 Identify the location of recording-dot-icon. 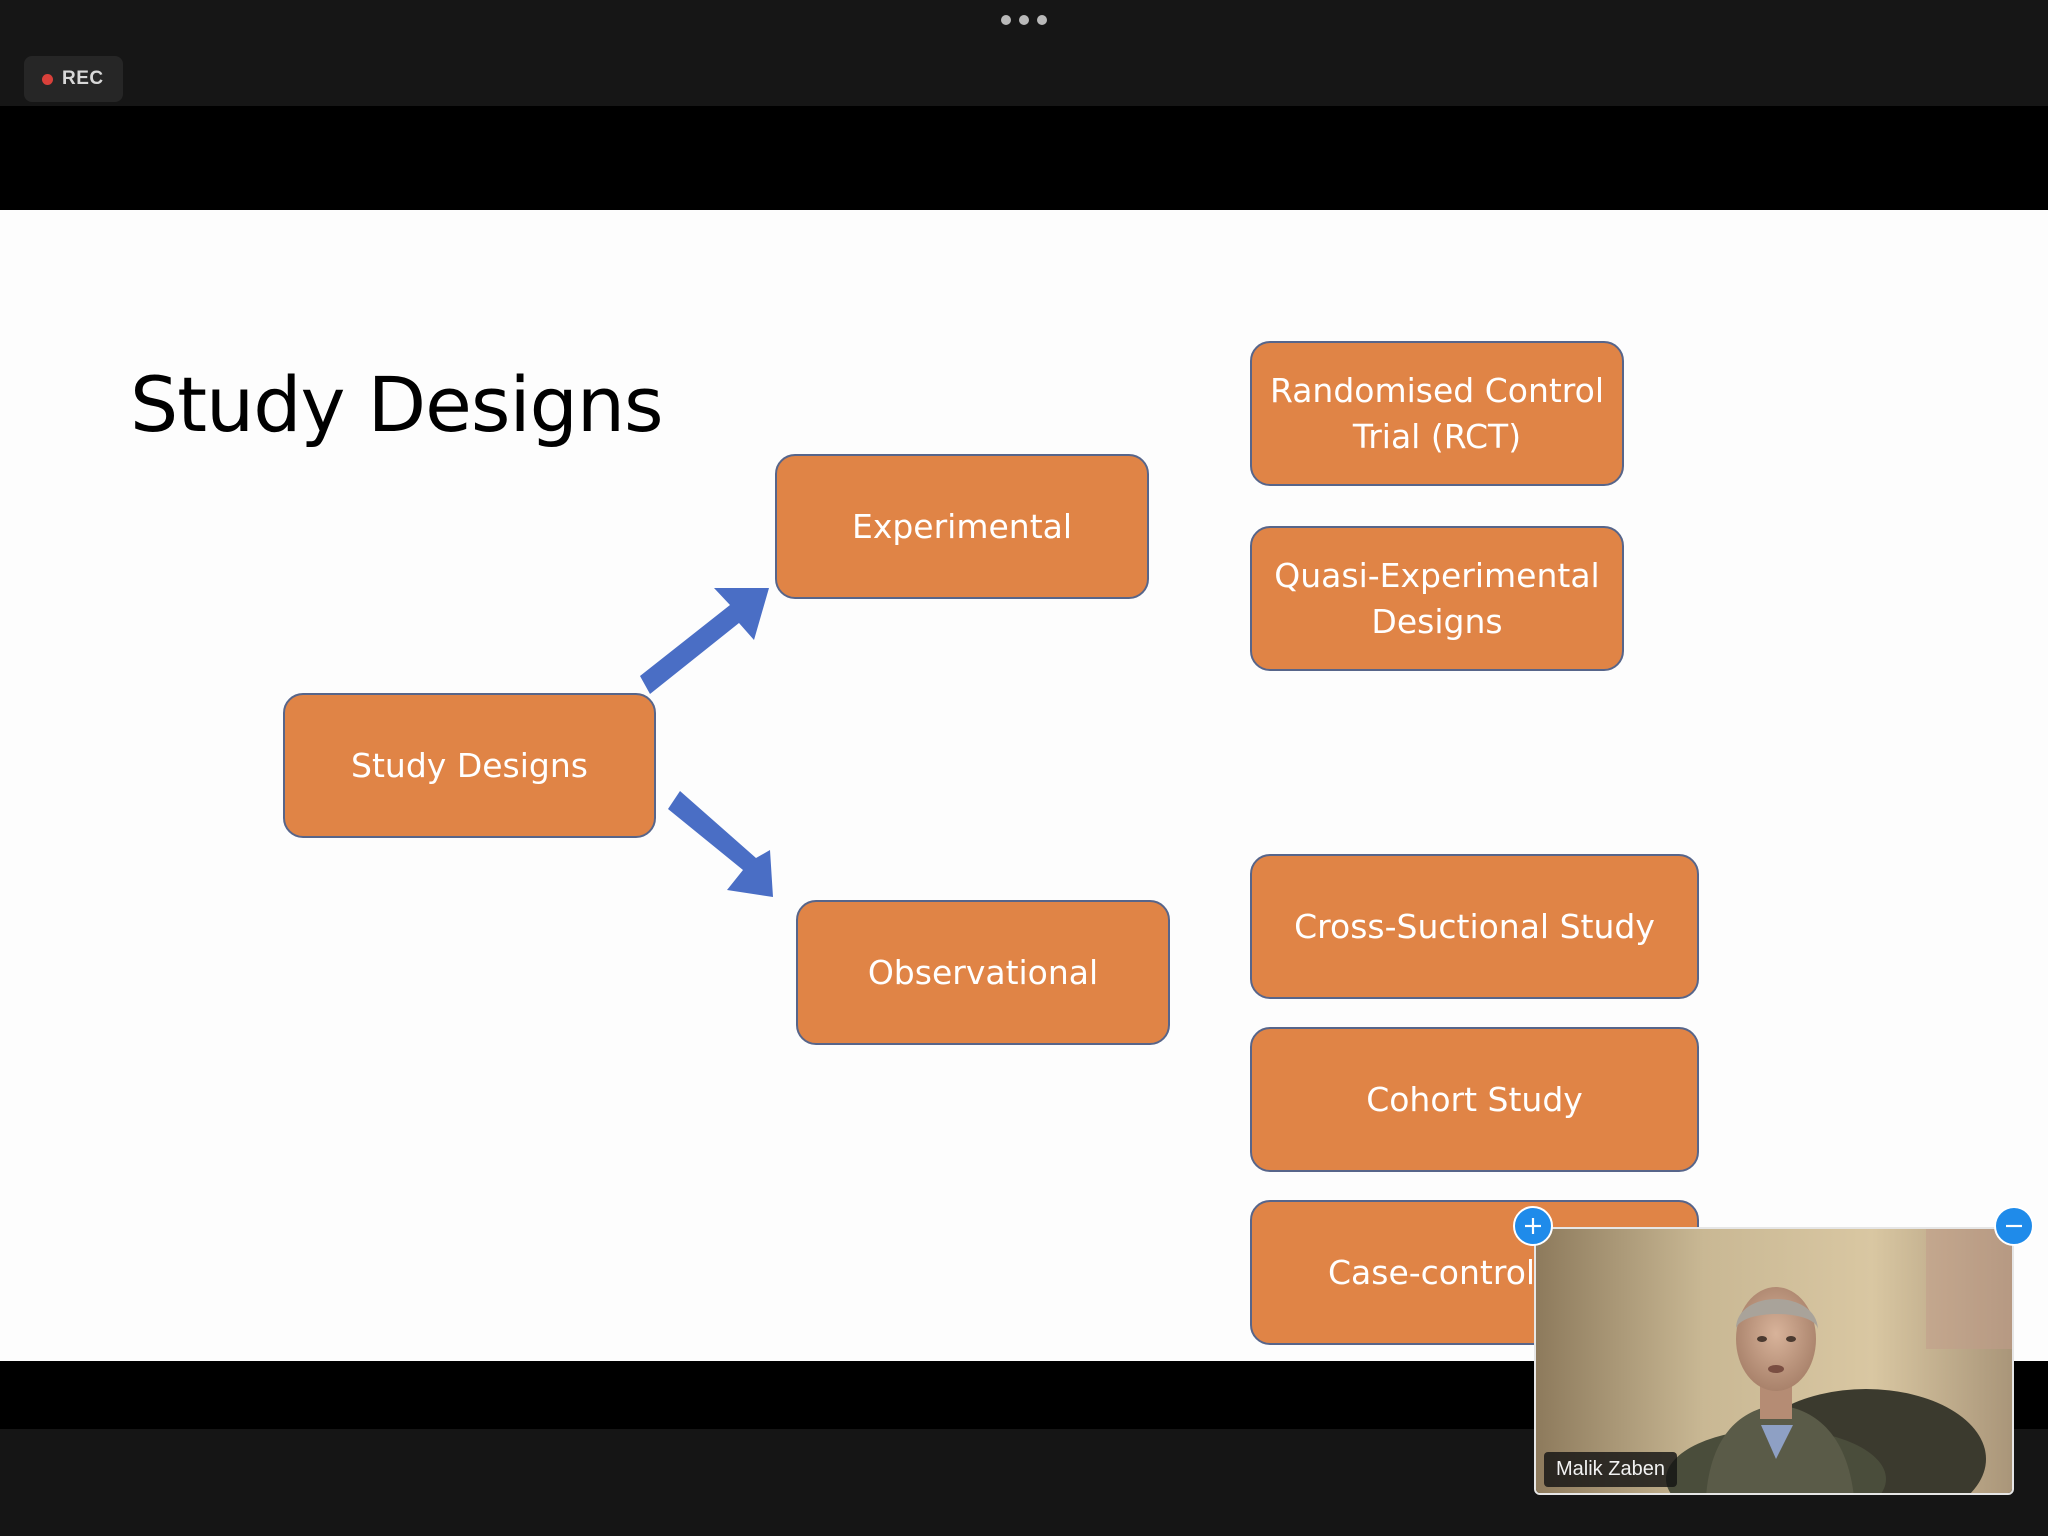
(47, 79).